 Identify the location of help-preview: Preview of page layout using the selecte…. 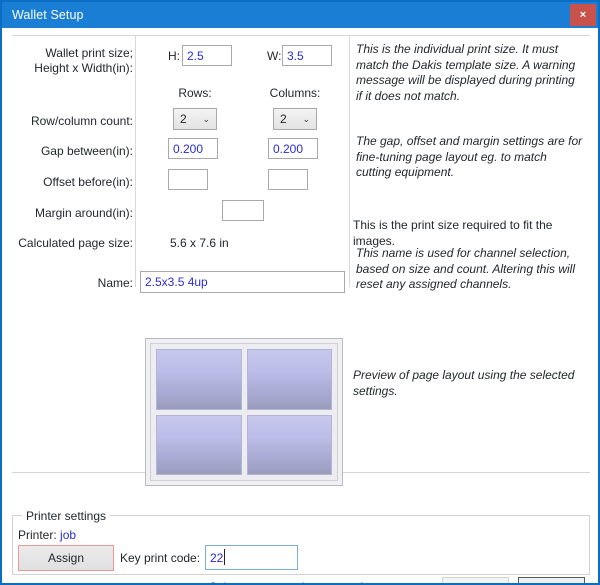
(464, 383).